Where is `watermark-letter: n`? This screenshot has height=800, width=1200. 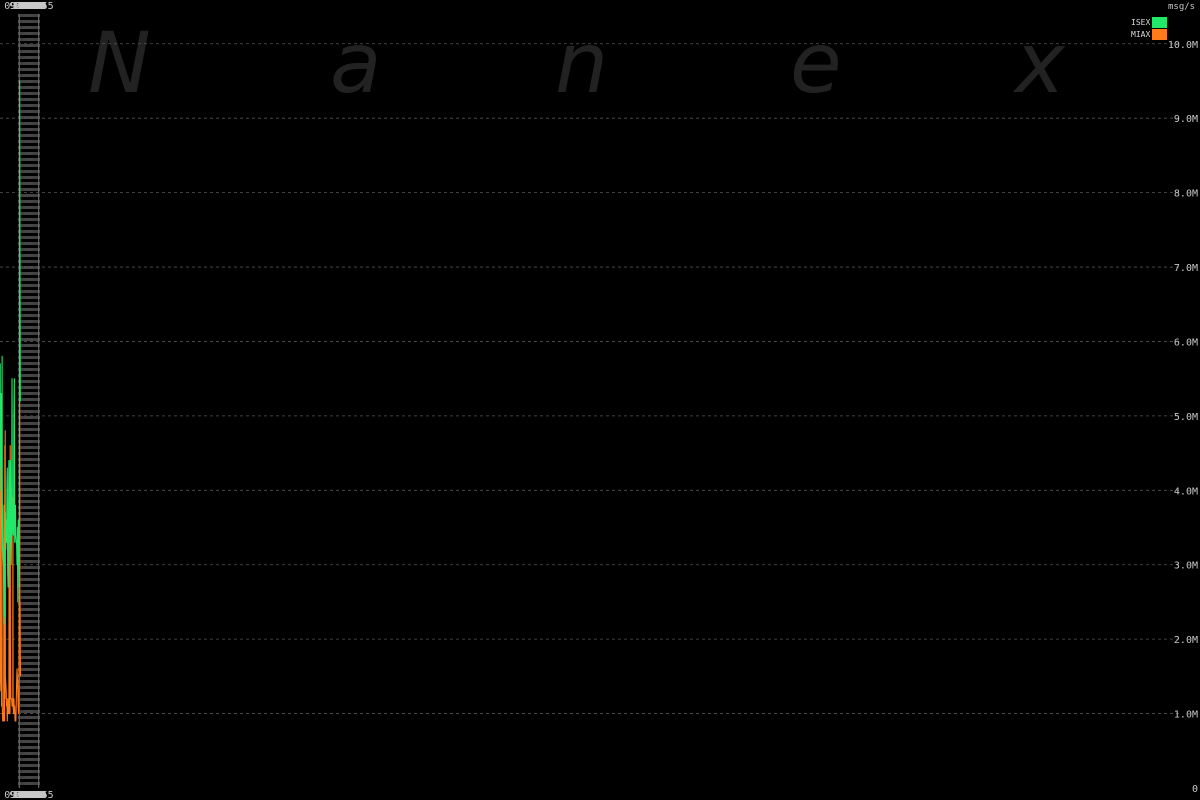
watermark-letter: n is located at coordinates (581, 63).